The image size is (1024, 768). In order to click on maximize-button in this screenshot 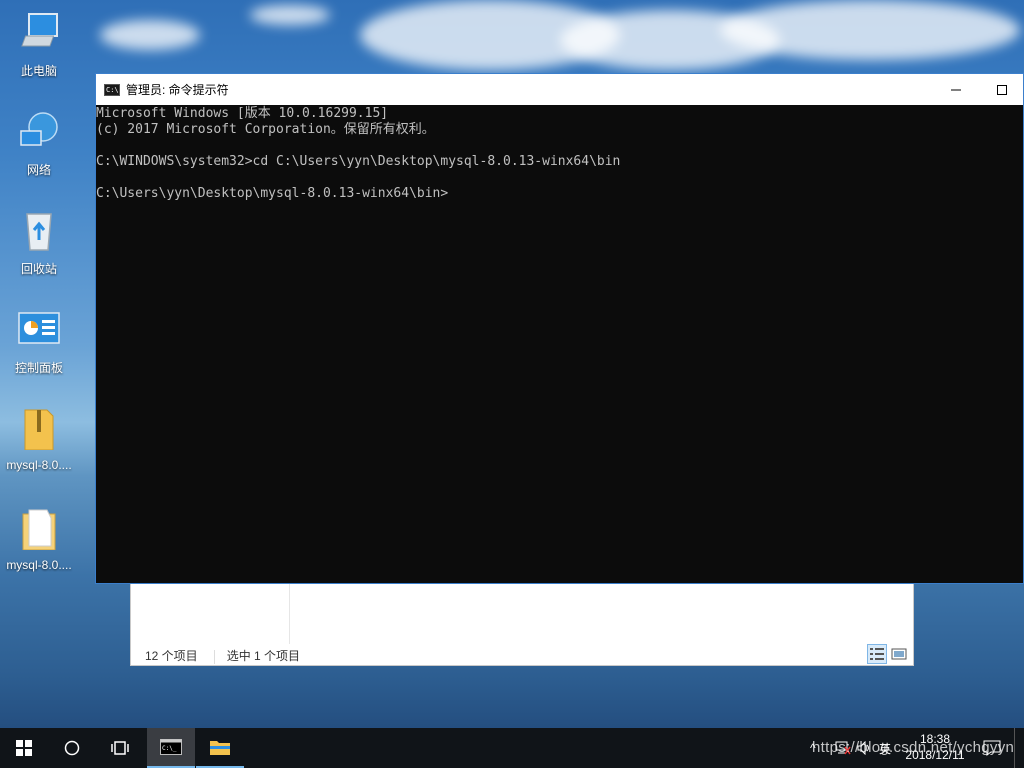, I will do `click(1001, 89)`.